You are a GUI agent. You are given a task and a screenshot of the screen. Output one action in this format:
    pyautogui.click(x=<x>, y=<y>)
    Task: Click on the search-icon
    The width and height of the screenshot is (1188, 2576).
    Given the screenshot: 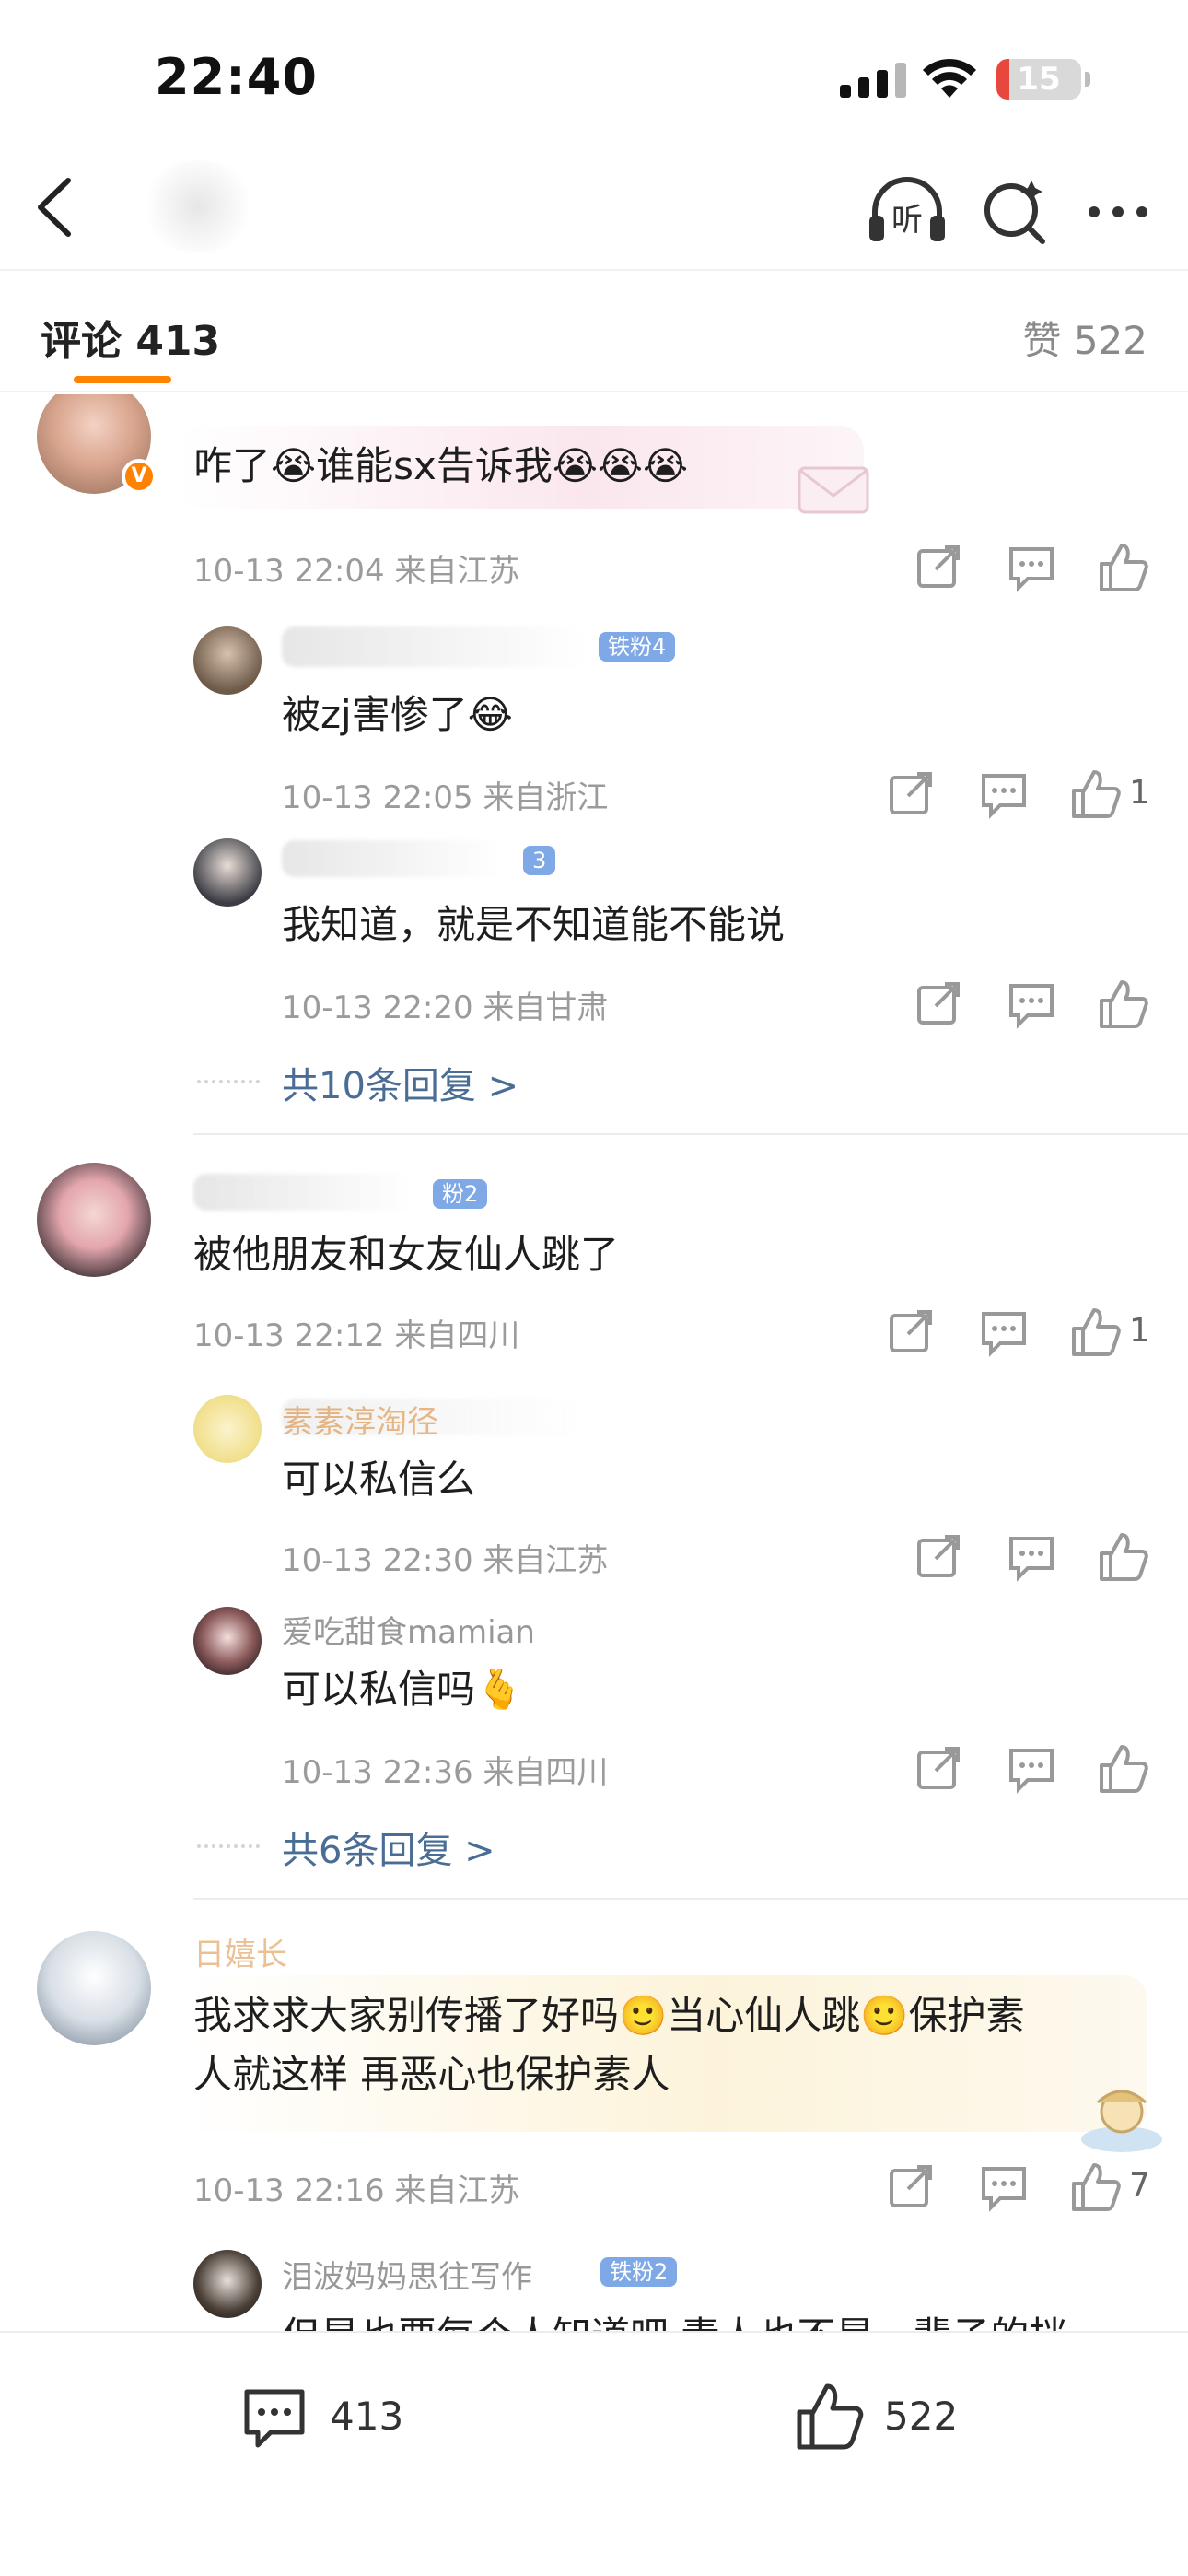 What is the action you would take?
    pyautogui.click(x=1016, y=212)
    